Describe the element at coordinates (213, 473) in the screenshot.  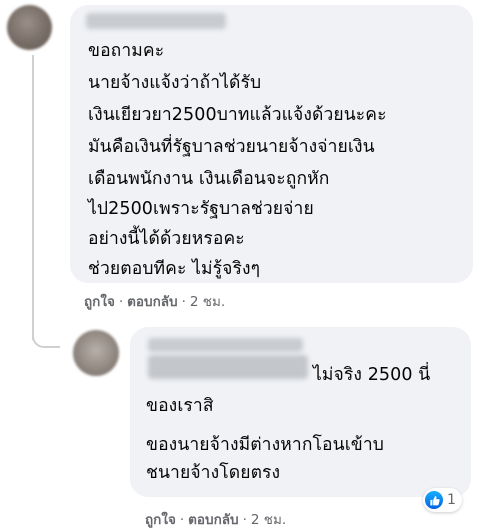
I see `reply-text-line: ชนายจ้างโดยตรง` at that location.